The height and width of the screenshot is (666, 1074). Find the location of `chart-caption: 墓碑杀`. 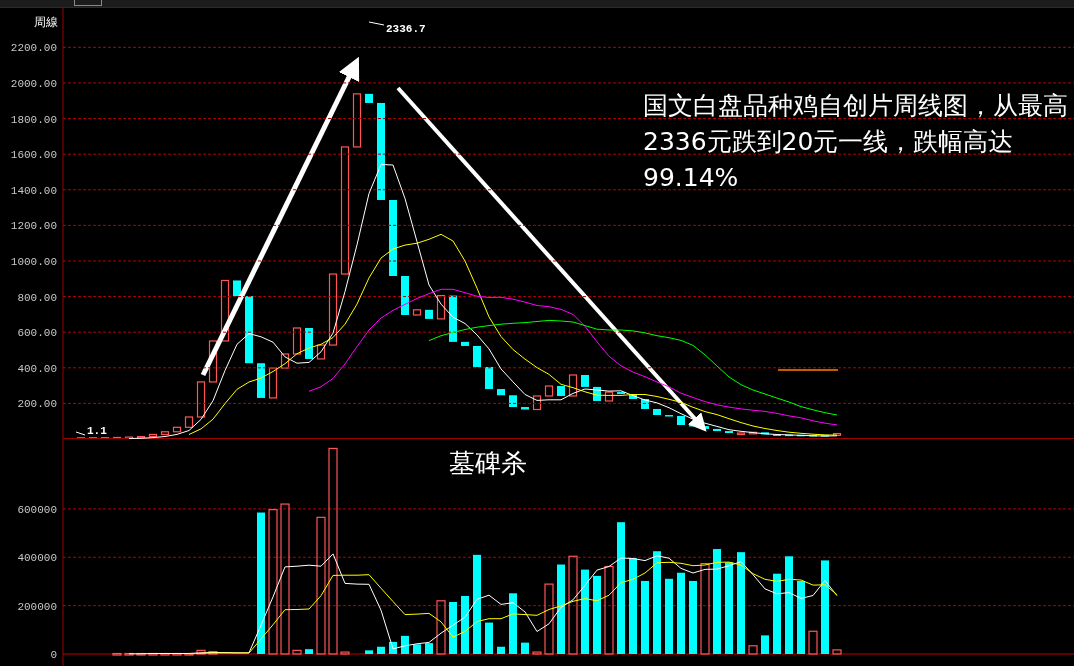

chart-caption: 墓碑杀 is located at coordinates (488, 463).